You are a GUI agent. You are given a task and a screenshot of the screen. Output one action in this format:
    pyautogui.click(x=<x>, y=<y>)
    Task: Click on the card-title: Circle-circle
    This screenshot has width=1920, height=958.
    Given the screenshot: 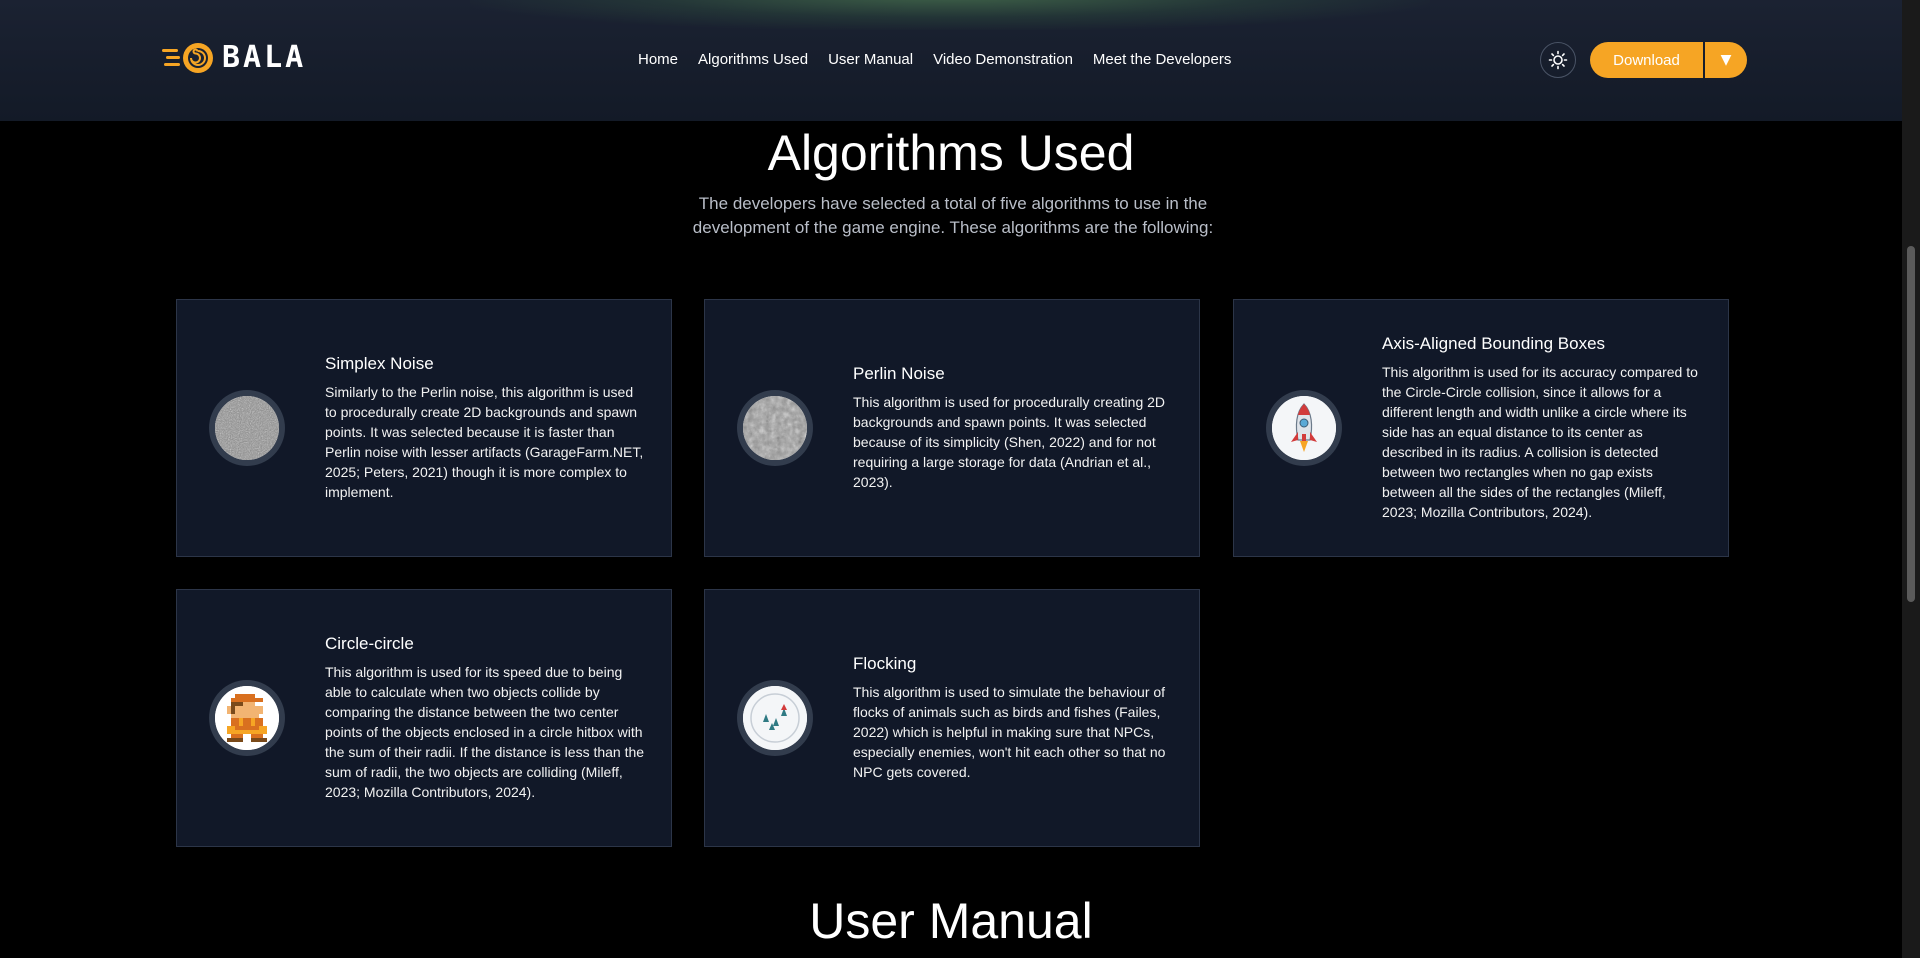 What is the action you would take?
    pyautogui.click(x=369, y=643)
    